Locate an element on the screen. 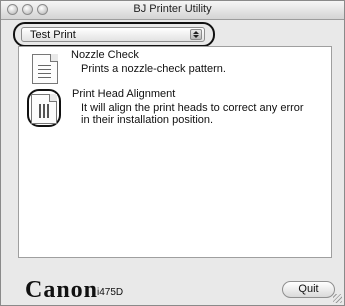 The image size is (345, 306). nozzle-check-description: Prints a nozzle-check pattern. is located at coordinates (153, 69).